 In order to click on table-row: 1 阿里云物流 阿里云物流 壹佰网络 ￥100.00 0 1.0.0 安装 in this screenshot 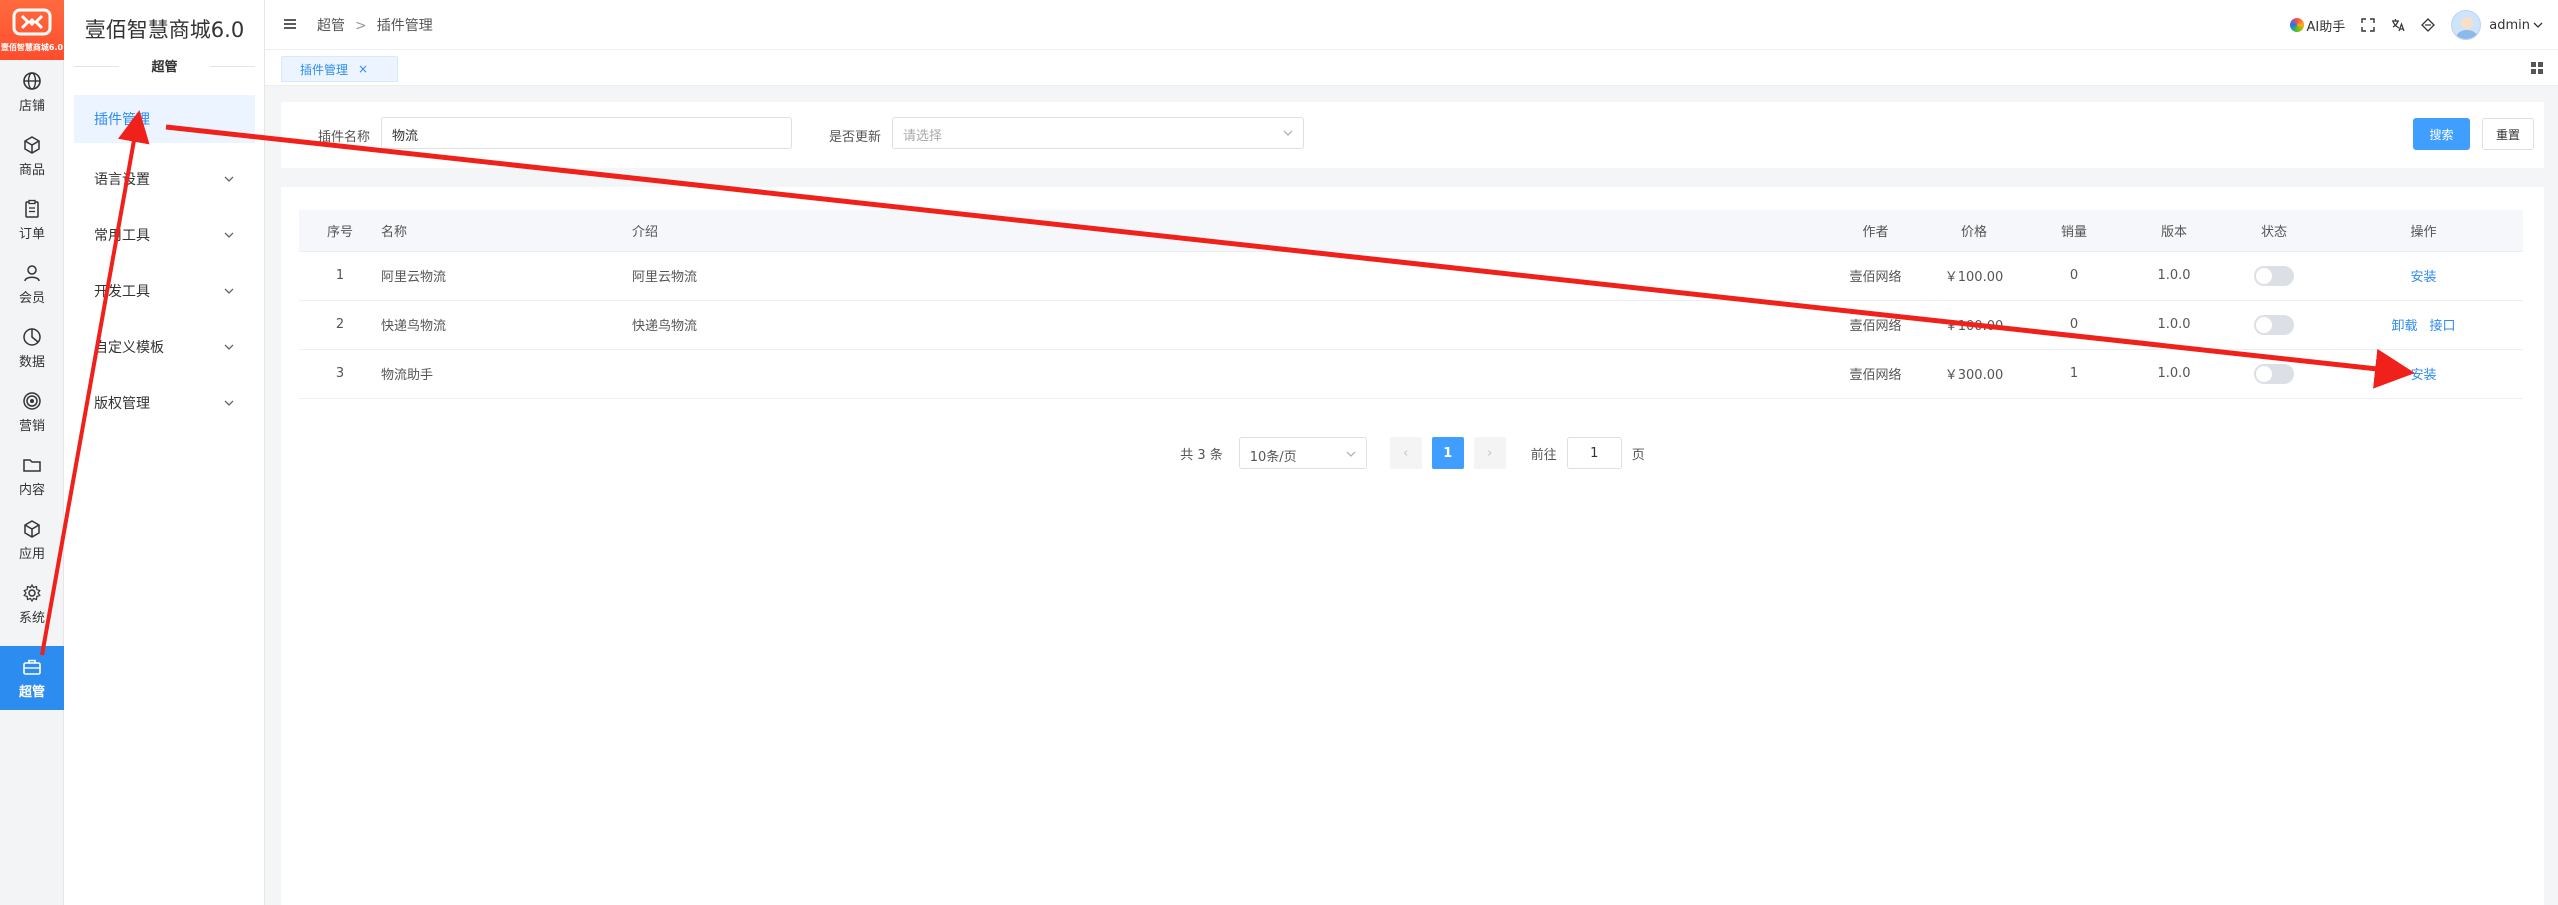, I will do `click(1411, 276)`.